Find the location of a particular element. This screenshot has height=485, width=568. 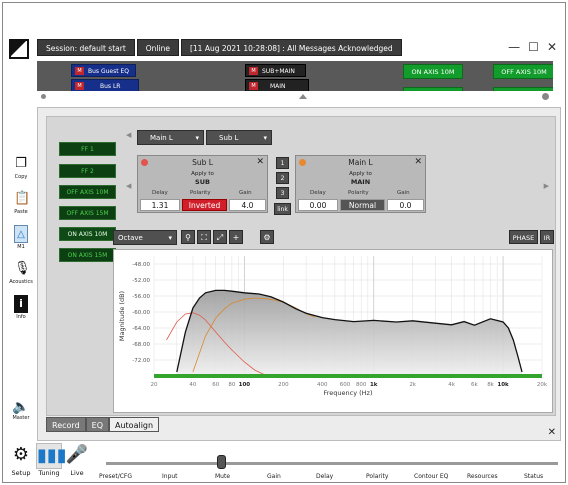

link-button: link is located at coordinates (282, 209).